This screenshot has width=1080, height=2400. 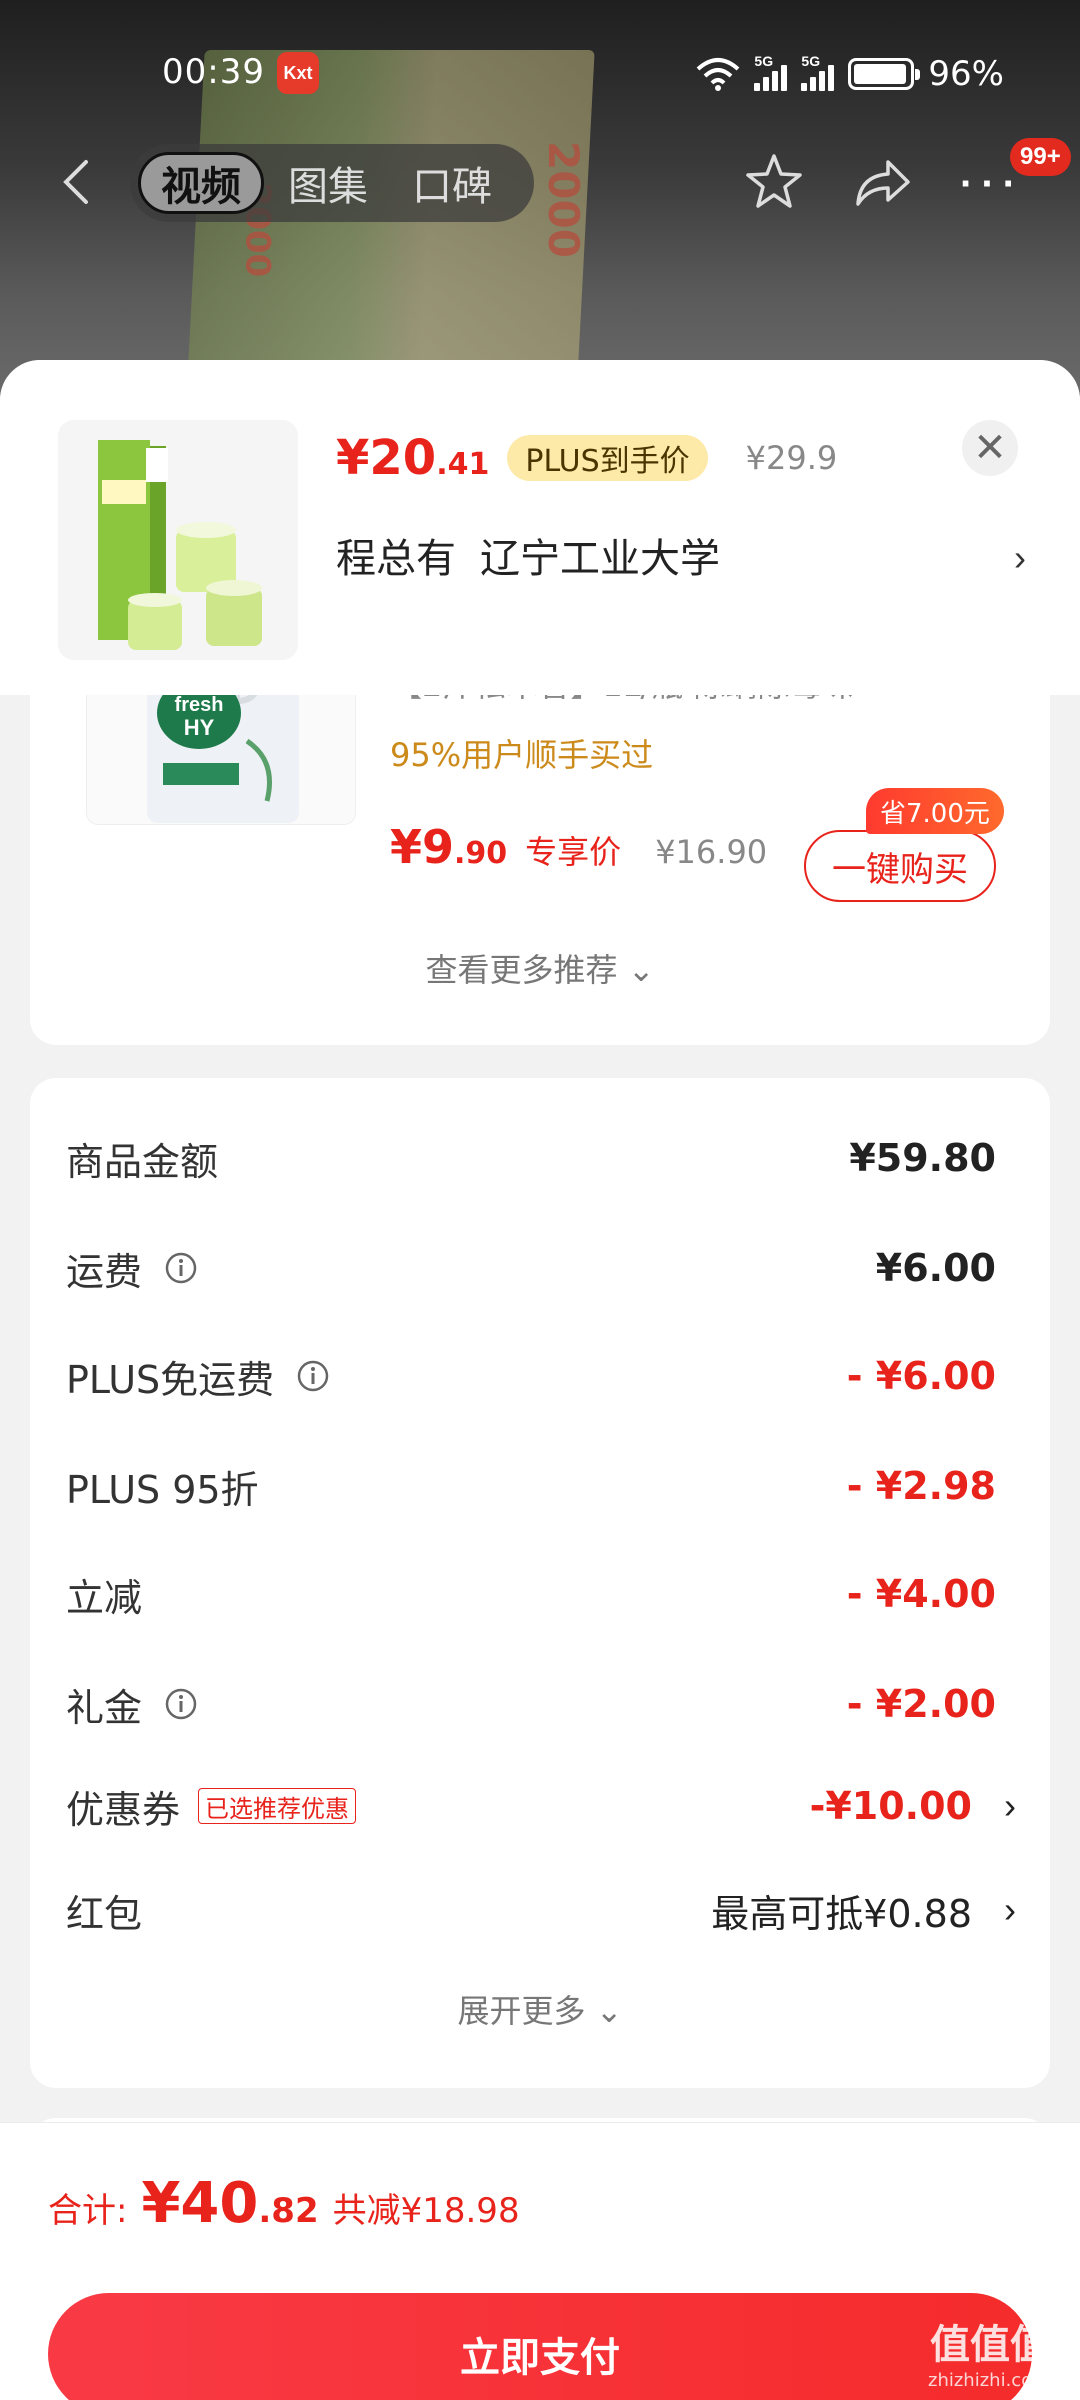 What do you see at coordinates (396, 559) in the screenshot?
I see `receiver-name: 程总有` at bounding box center [396, 559].